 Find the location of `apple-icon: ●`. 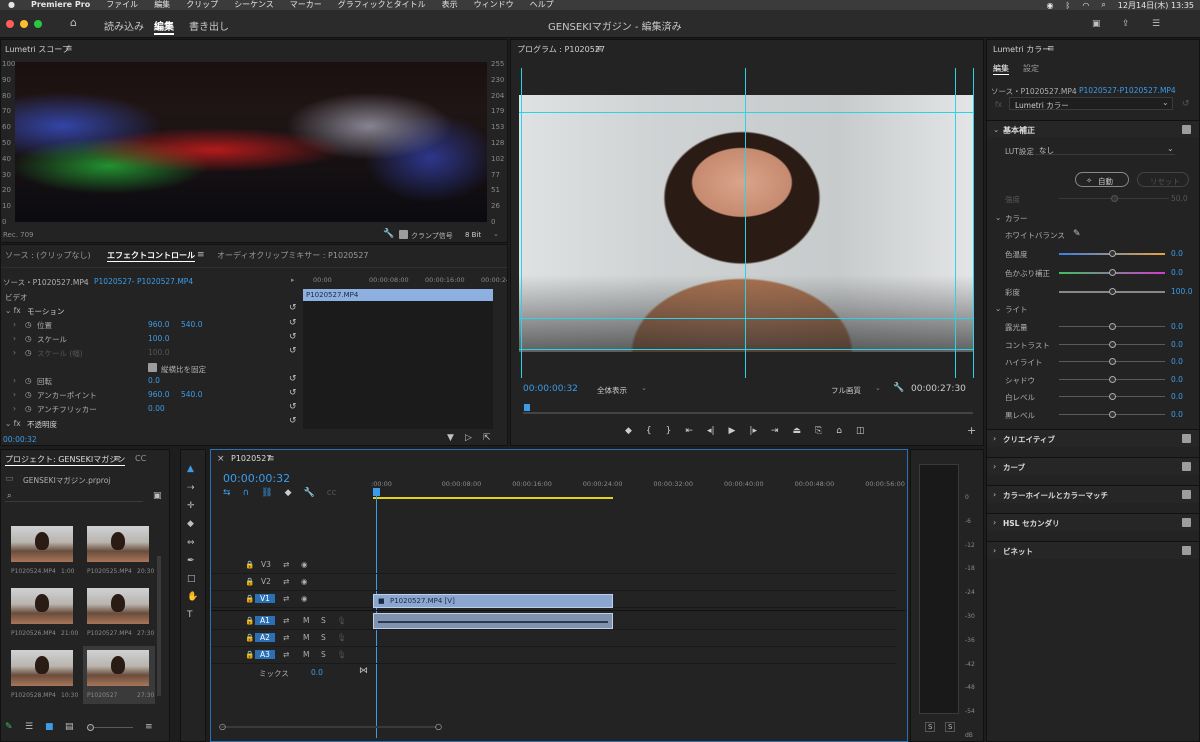

apple-icon: ● is located at coordinates (11, 5).